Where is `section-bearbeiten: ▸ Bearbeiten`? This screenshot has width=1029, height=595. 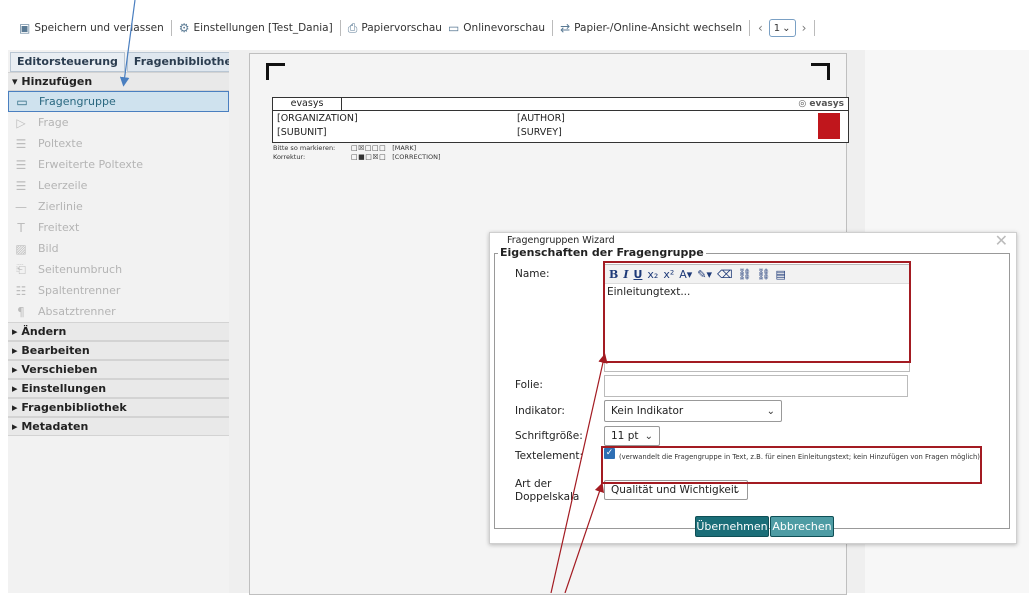 section-bearbeiten: ▸ Bearbeiten is located at coordinates (118, 350).